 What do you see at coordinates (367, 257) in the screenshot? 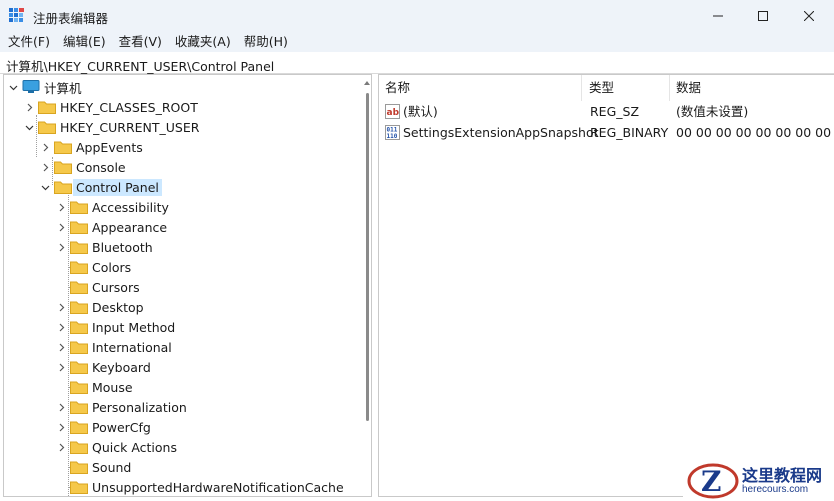
I see `scroll-thumb` at bounding box center [367, 257].